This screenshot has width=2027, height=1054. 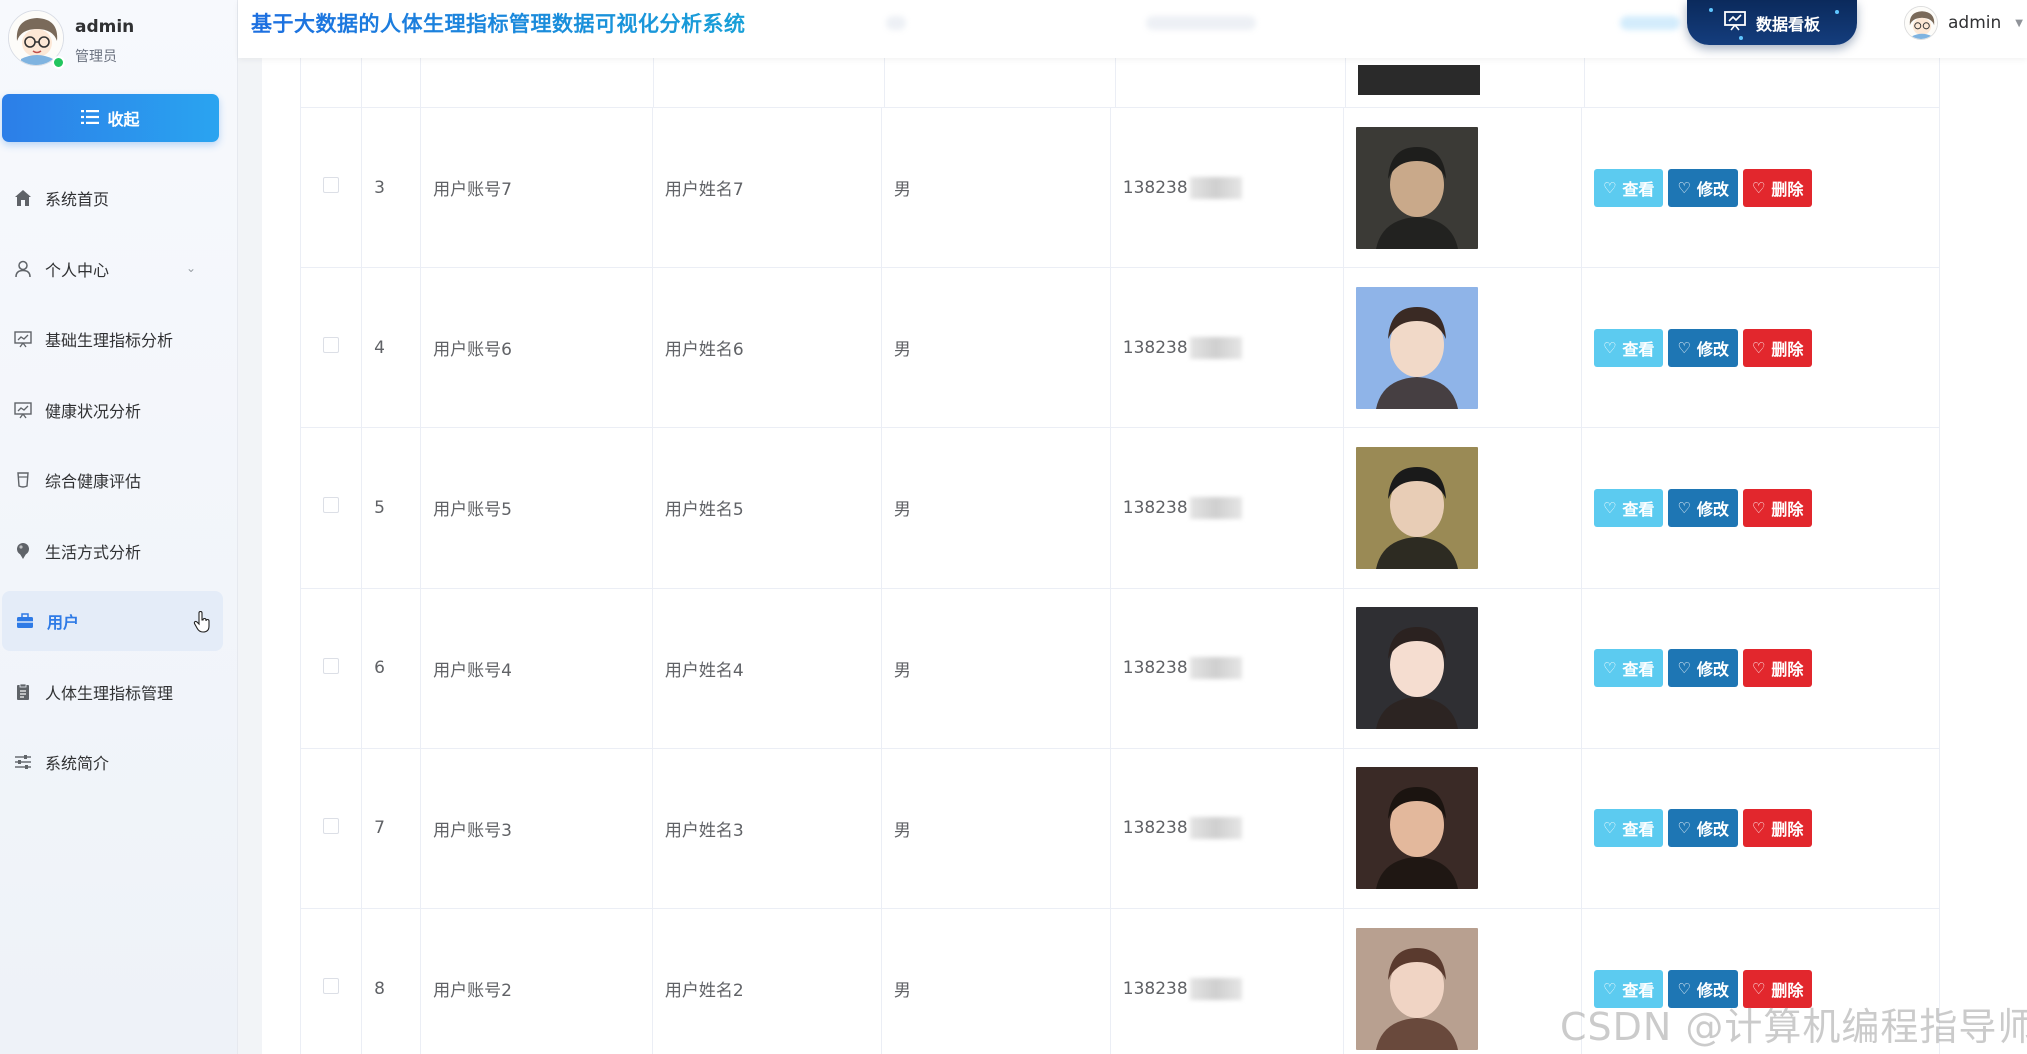 I want to click on caret-down-icon: ▼, so click(x=2019, y=23).